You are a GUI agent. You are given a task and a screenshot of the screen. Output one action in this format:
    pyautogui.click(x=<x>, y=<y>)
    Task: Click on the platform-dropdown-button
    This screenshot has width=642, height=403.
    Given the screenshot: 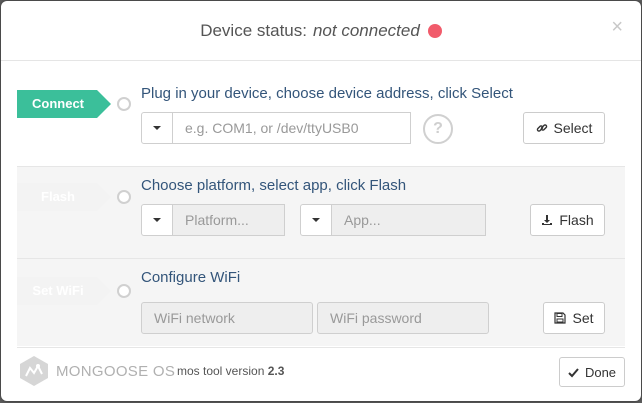 What is the action you would take?
    pyautogui.click(x=157, y=220)
    